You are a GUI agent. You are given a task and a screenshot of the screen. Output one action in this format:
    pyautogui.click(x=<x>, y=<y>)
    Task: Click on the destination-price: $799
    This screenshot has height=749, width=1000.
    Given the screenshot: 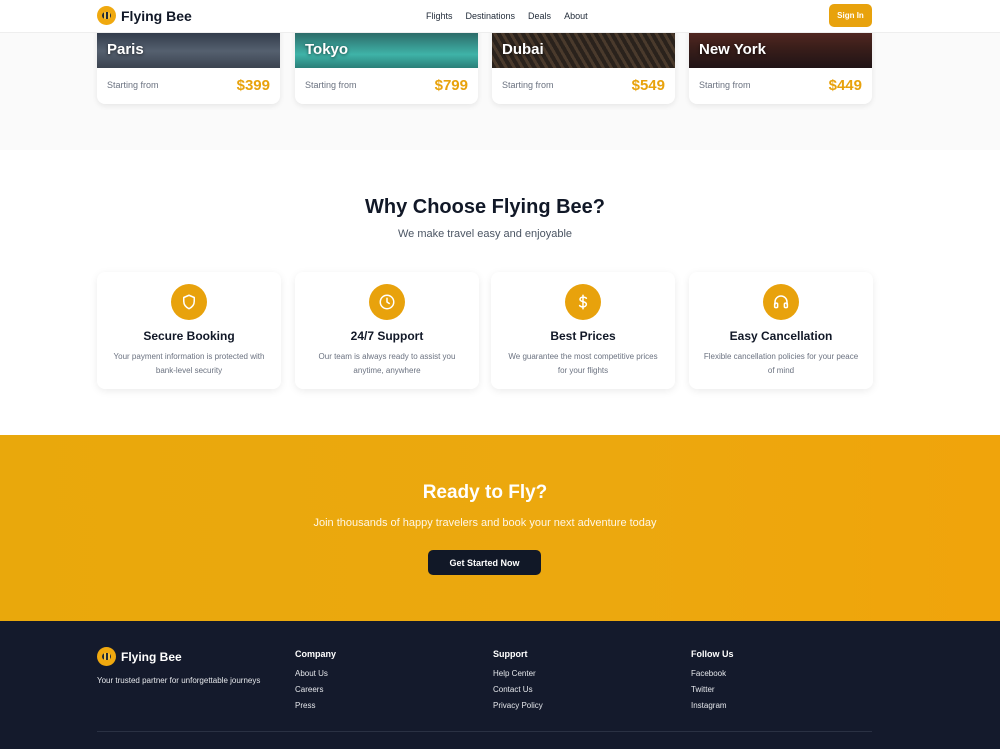 What is the action you would take?
    pyautogui.click(x=451, y=85)
    